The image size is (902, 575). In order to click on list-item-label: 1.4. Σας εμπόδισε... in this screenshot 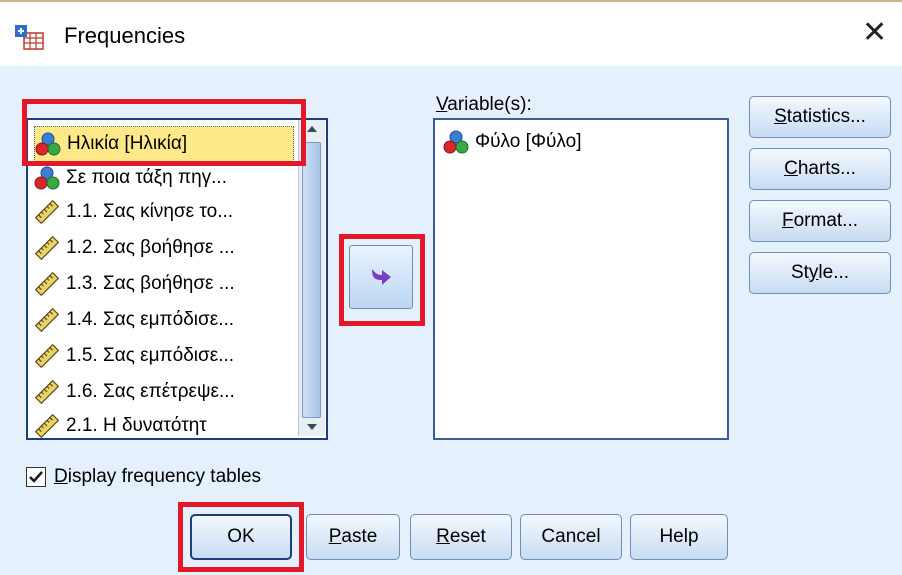, I will do `click(150, 319)`.